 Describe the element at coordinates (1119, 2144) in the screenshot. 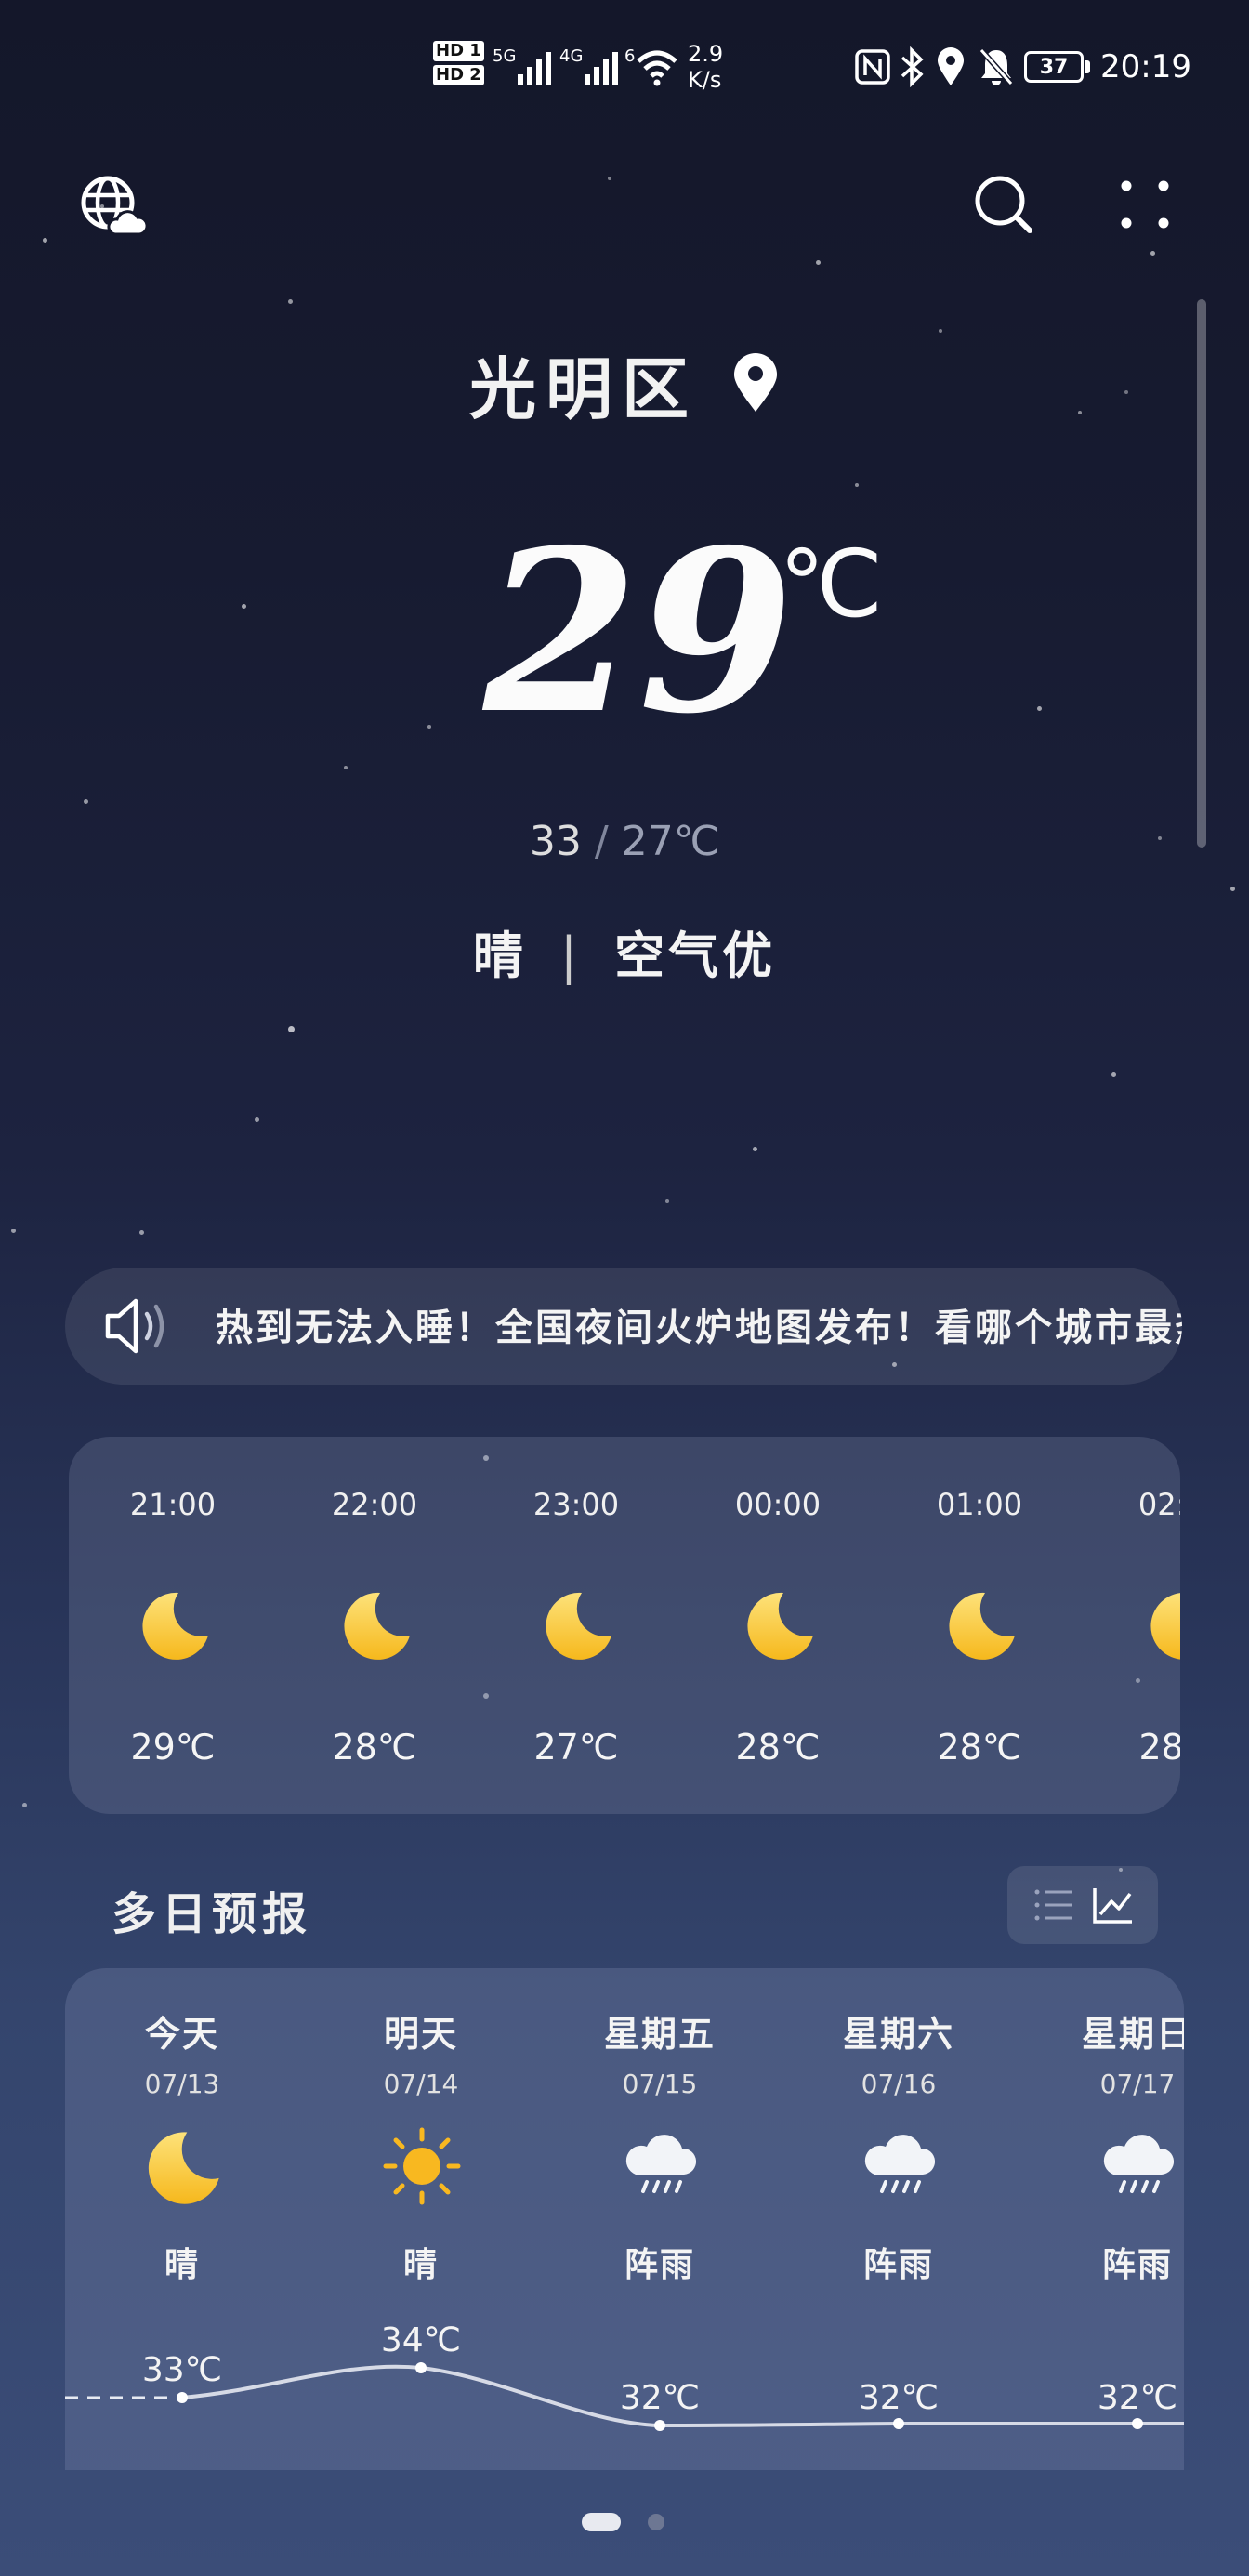

I see `daily-item: 星期日 07/17 阵雨` at that location.